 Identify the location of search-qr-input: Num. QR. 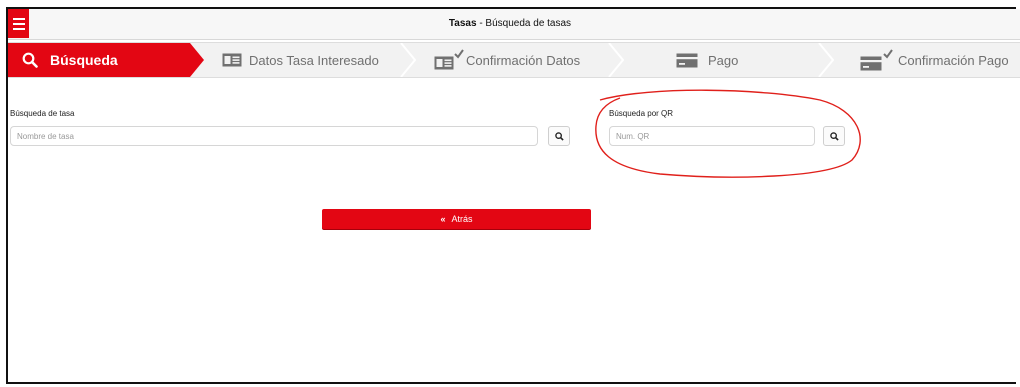
(712, 136).